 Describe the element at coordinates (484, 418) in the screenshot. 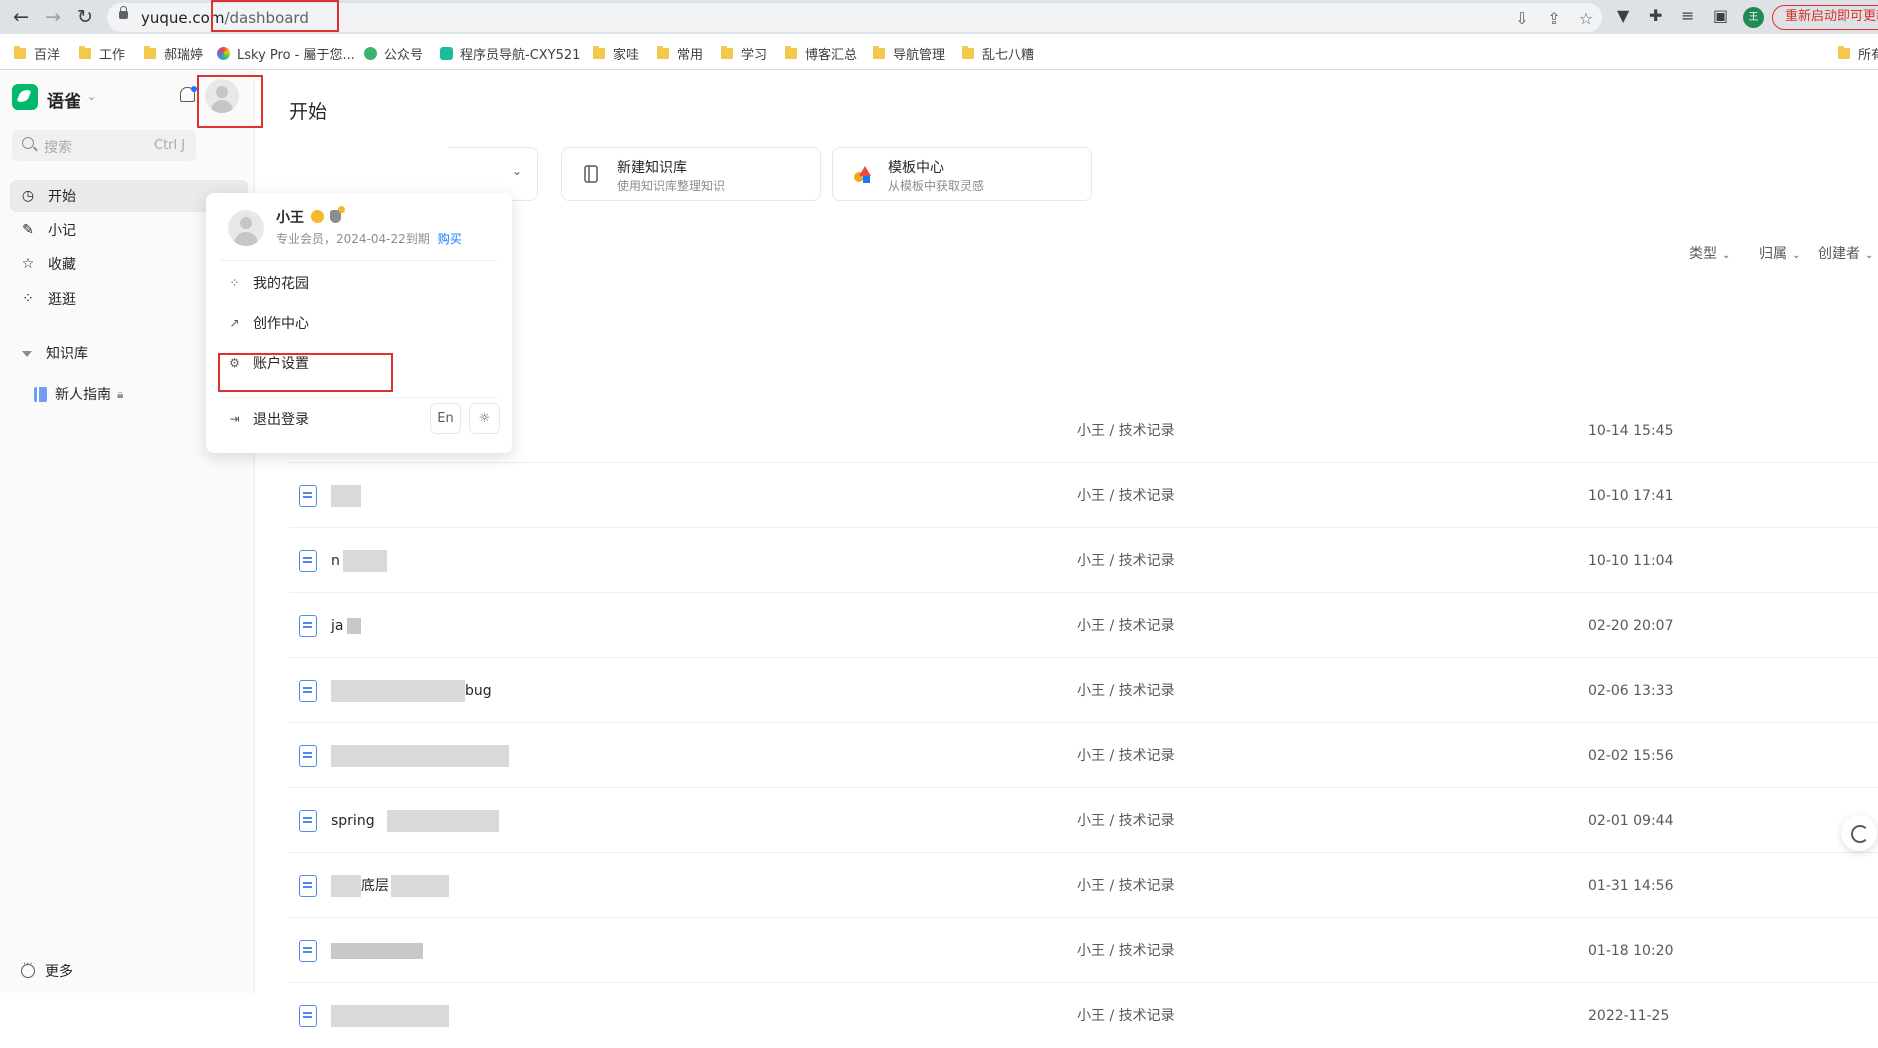

I see `sun-icon: ☼` at that location.